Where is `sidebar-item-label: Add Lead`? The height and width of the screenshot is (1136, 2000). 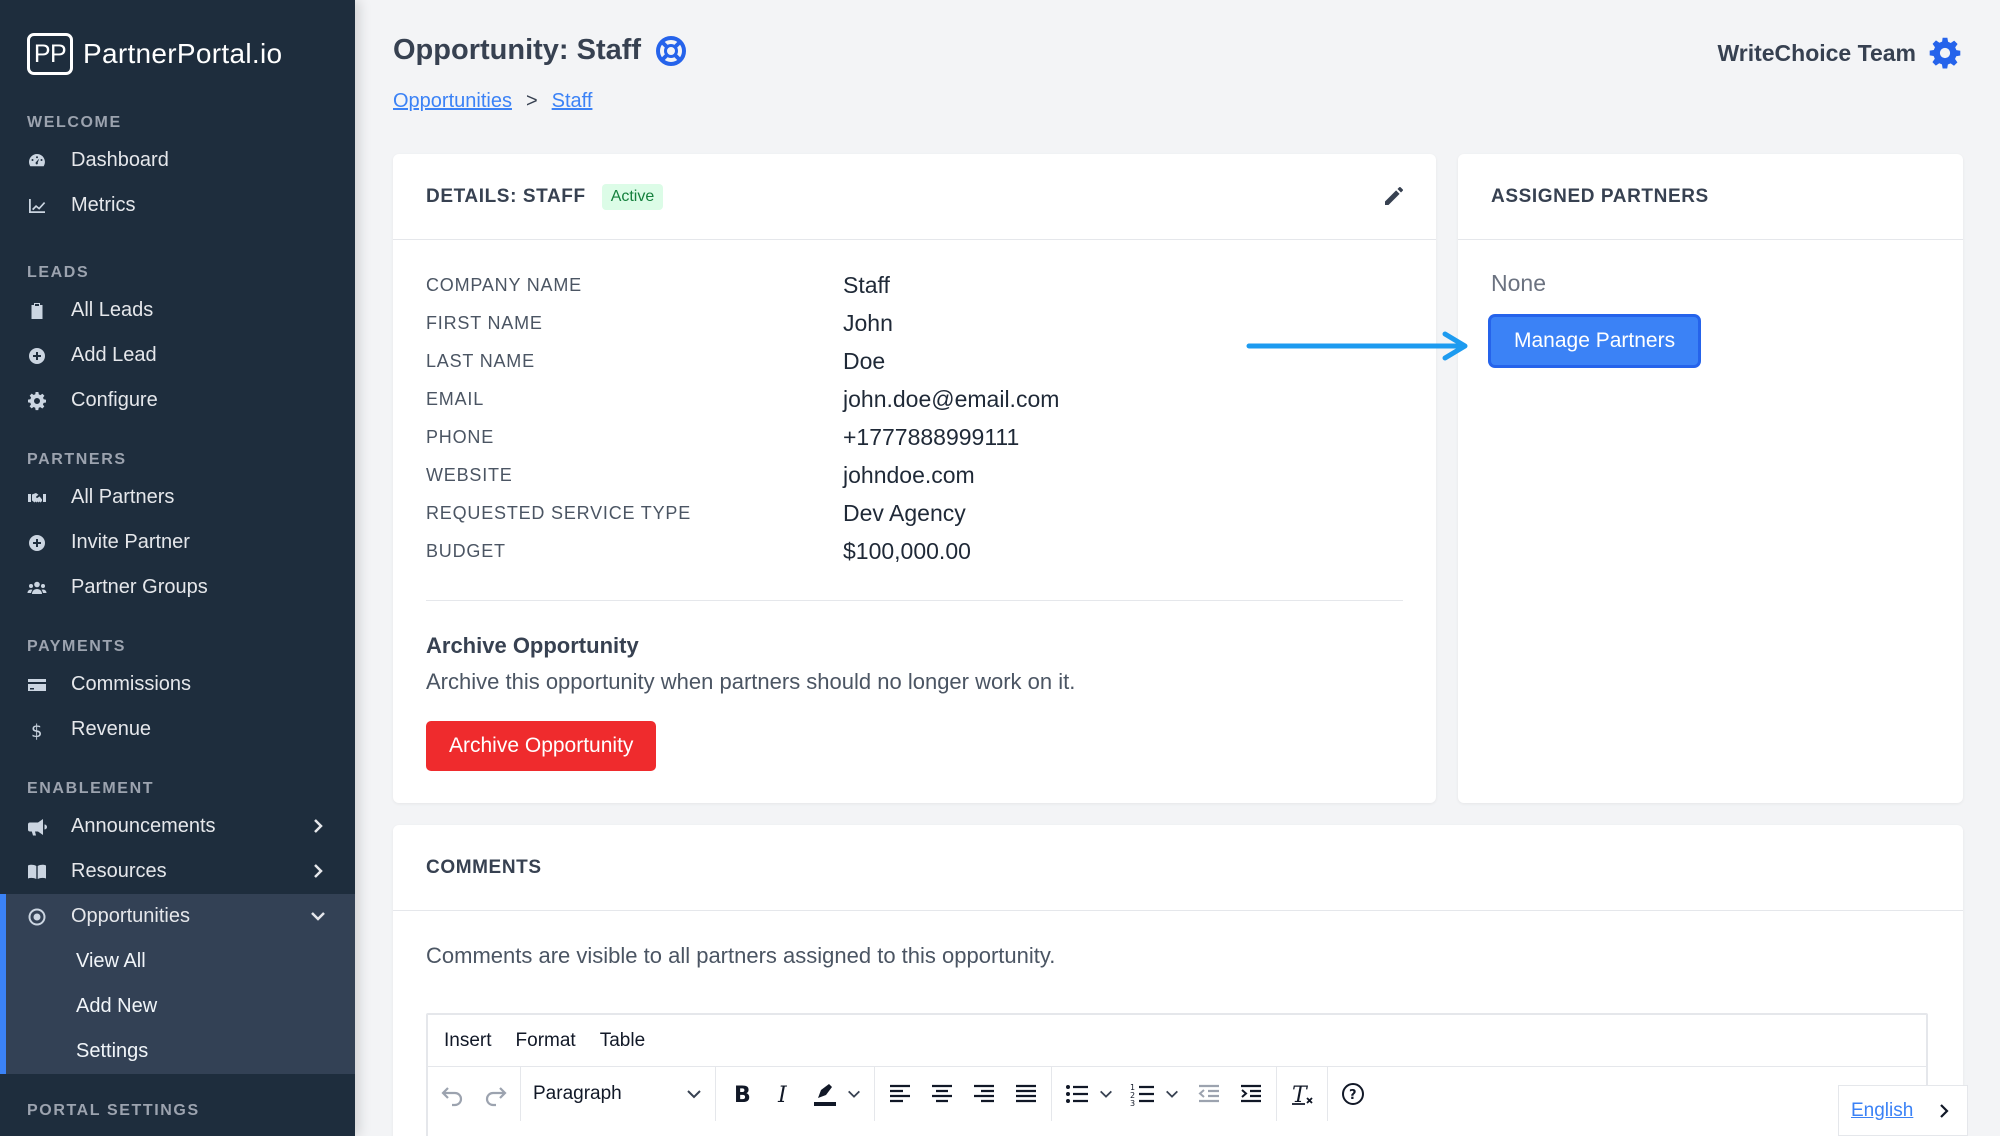
sidebar-item-label: Add Lead is located at coordinates (114, 355).